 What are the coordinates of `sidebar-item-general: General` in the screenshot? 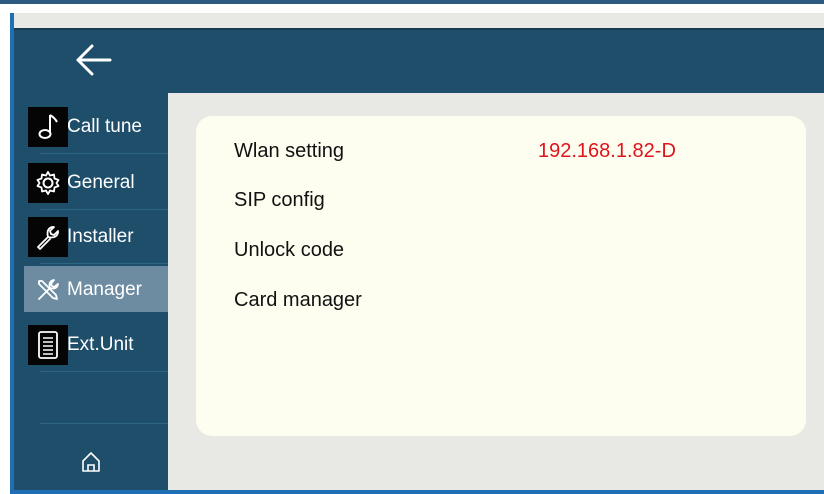 It's located at (96, 182).